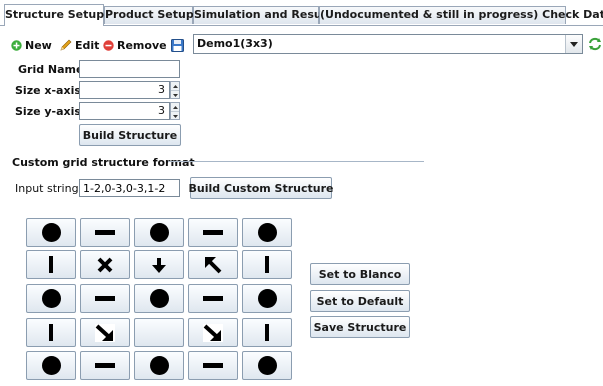  What do you see at coordinates (66, 44) in the screenshot?
I see `pencil-icon` at bounding box center [66, 44].